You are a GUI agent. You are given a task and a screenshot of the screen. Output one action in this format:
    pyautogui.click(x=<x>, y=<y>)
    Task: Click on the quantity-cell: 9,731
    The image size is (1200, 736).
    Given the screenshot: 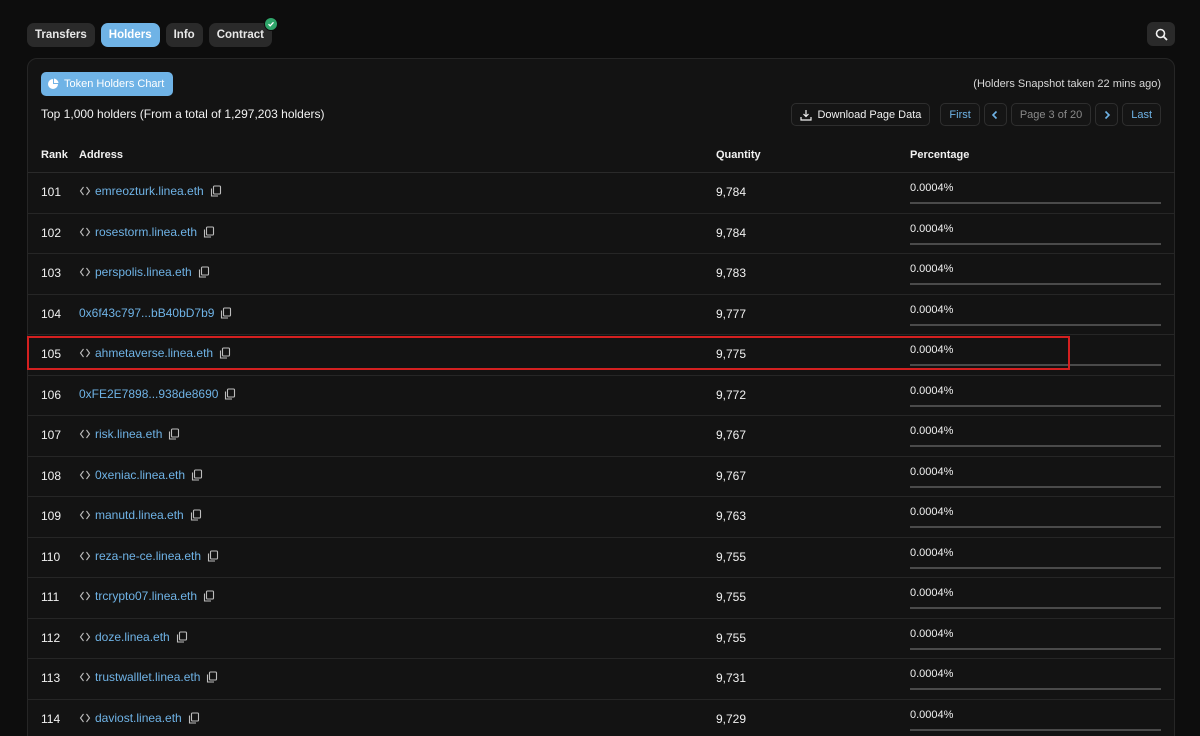 What is the action you would take?
    pyautogui.click(x=731, y=678)
    